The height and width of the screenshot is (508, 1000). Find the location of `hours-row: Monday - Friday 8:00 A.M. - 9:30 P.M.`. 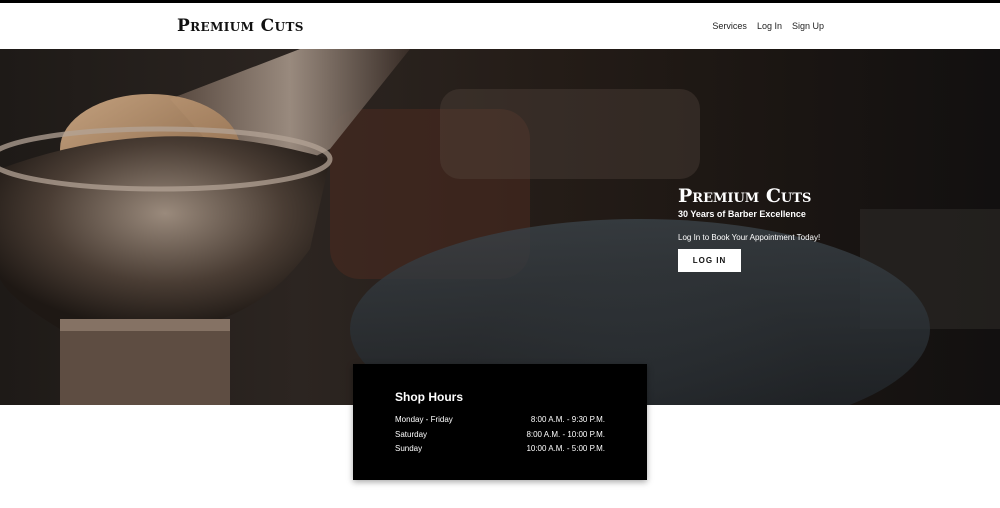

hours-row: Monday - Friday 8:00 A.M. - 9:30 P.M. is located at coordinates (500, 421).